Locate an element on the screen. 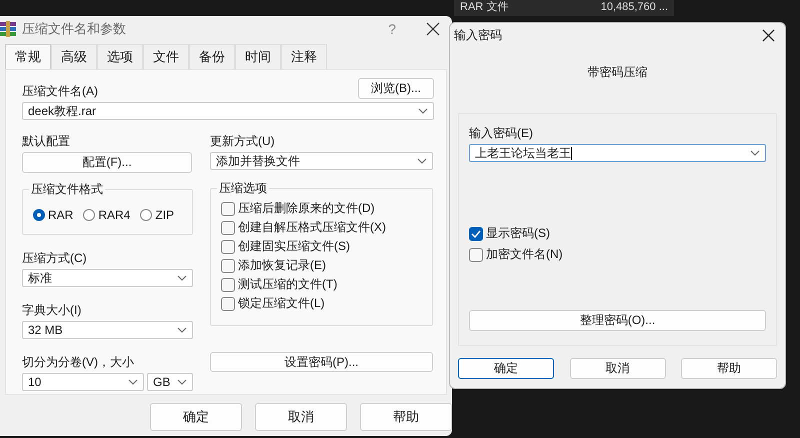 This screenshot has height=438, width=800. dictionary-label: 字典大小(I) is located at coordinates (52, 310).